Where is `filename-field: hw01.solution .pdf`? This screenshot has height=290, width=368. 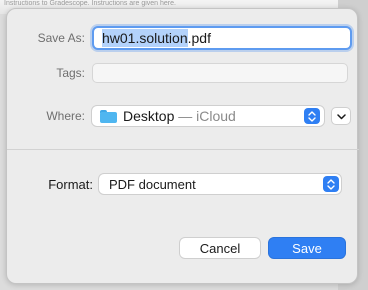
filename-field: hw01.solution .pdf is located at coordinates (222, 38).